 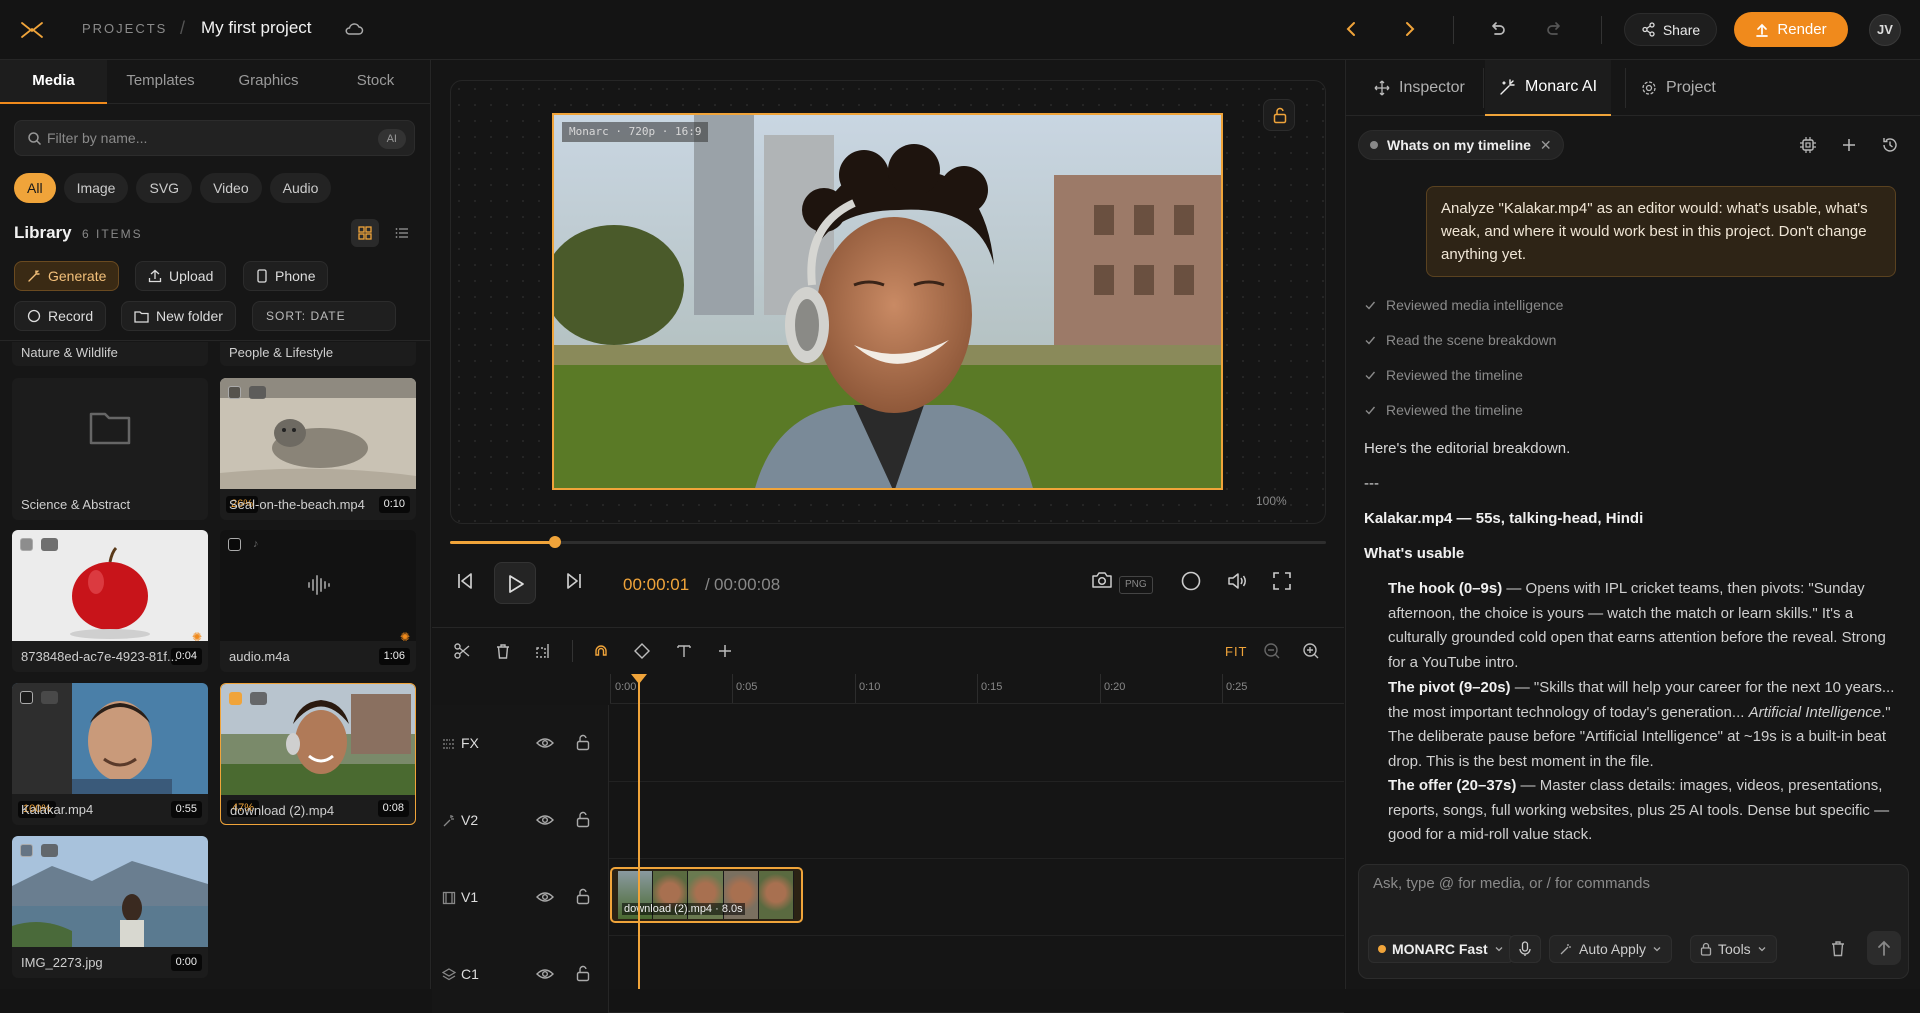 What do you see at coordinates (574, 581) in the screenshot?
I see `skip-forward-icon` at bounding box center [574, 581].